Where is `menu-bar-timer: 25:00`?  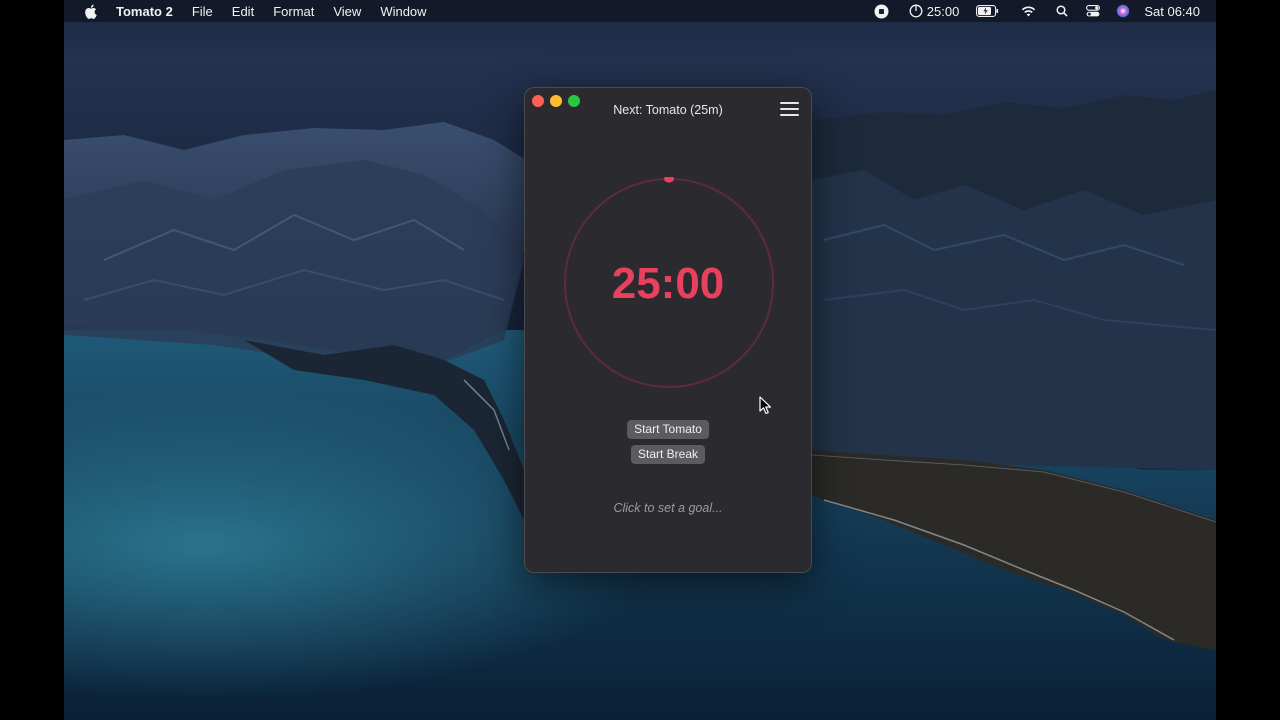 menu-bar-timer: 25:00 is located at coordinates (934, 11).